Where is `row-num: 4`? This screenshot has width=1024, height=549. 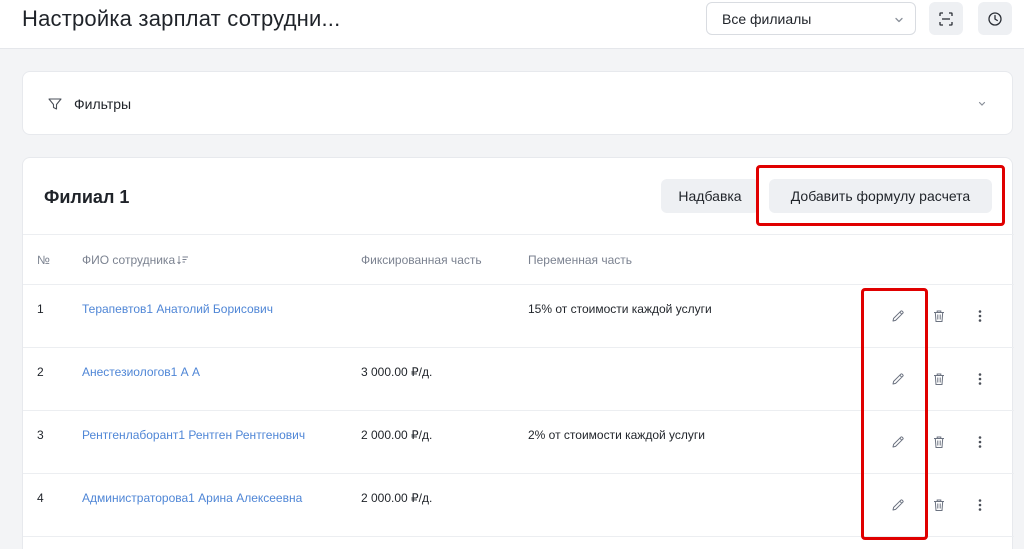
row-num: 4 is located at coordinates (40, 498).